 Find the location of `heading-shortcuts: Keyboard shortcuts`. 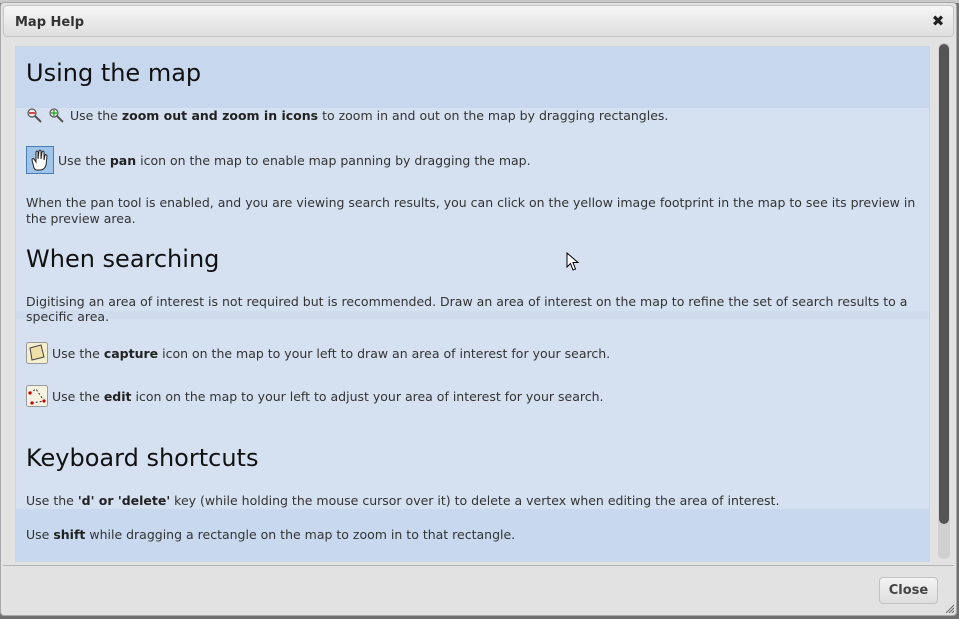

heading-shortcuts: Keyboard shortcuts is located at coordinates (142, 458).